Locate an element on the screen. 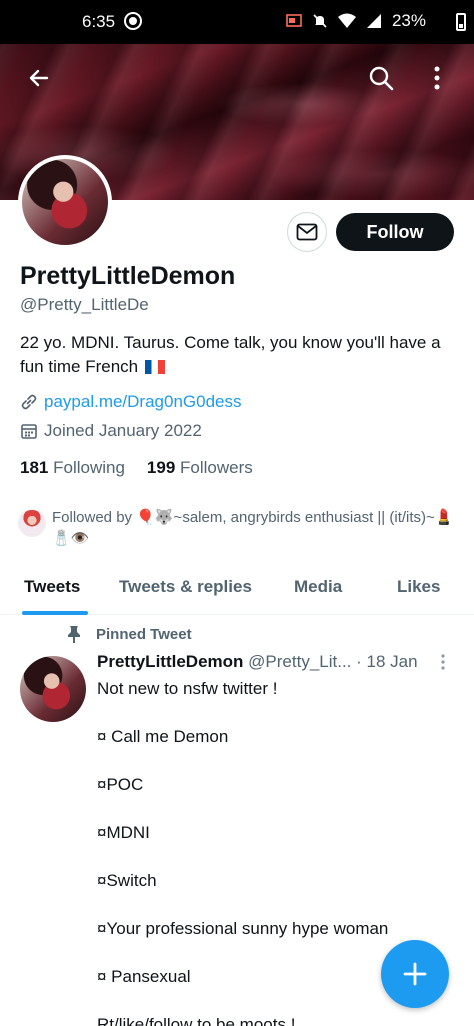 The width and height of the screenshot is (474, 1026). tab-tweets: Tweets is located at coordinates (52, 587).